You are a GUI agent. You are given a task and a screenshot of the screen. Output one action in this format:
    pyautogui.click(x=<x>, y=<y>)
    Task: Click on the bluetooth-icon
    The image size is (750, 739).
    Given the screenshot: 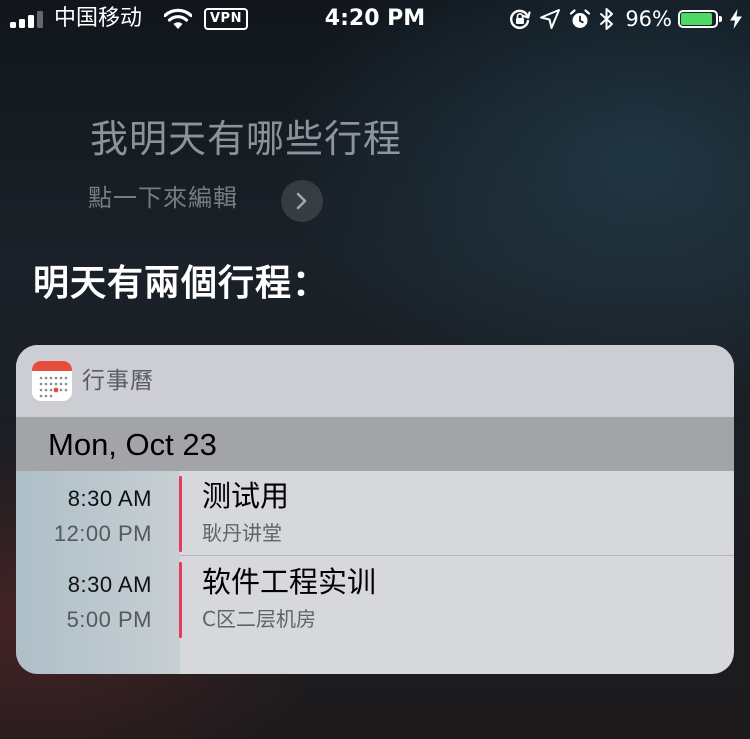 What is the action you would take?
    pyautogui.click(x=607, y=19)
    